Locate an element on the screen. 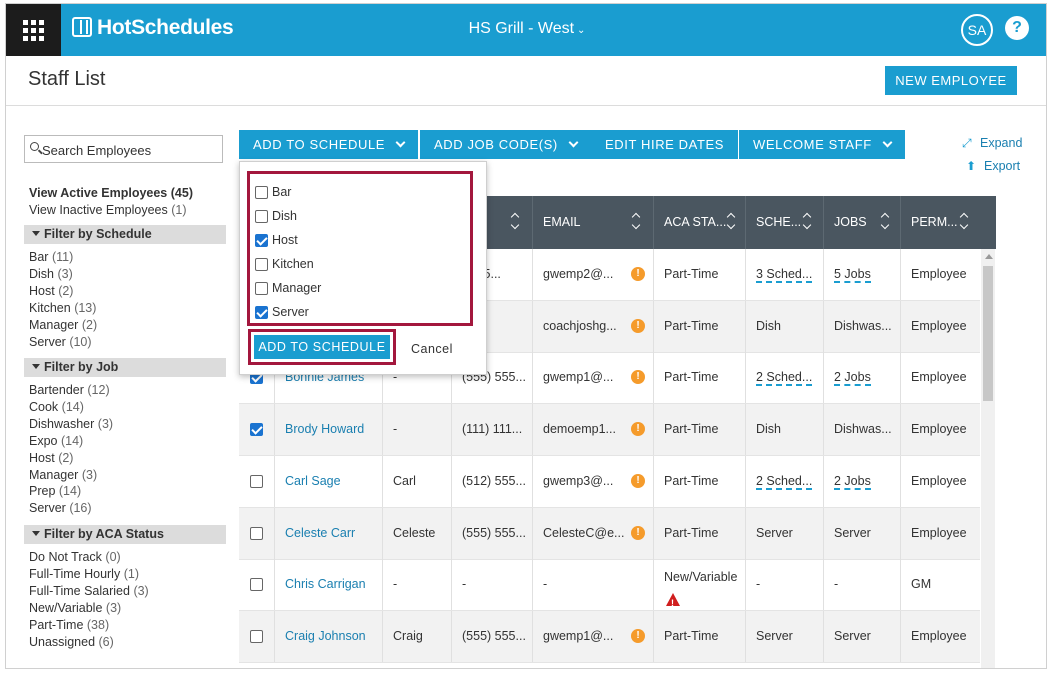 Image resolution: width=1052 pixels, height=675 pixels. column-header-jobs: JOBS is located at coordinates (861, 222).